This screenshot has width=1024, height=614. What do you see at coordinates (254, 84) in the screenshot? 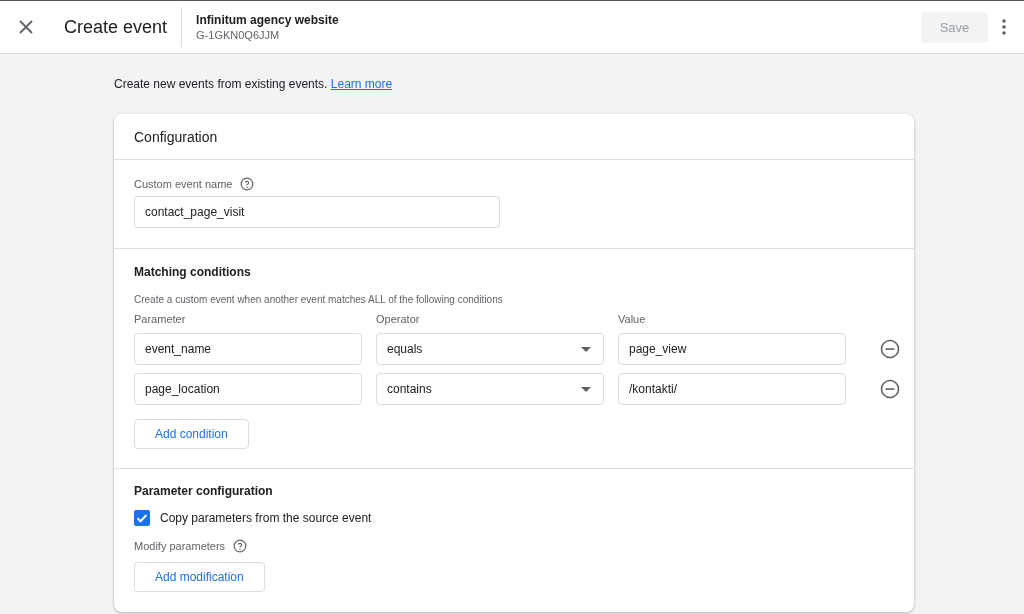
I see `intro-text: Create new events from existing events. Learn more` at bounding box center [254, 84].